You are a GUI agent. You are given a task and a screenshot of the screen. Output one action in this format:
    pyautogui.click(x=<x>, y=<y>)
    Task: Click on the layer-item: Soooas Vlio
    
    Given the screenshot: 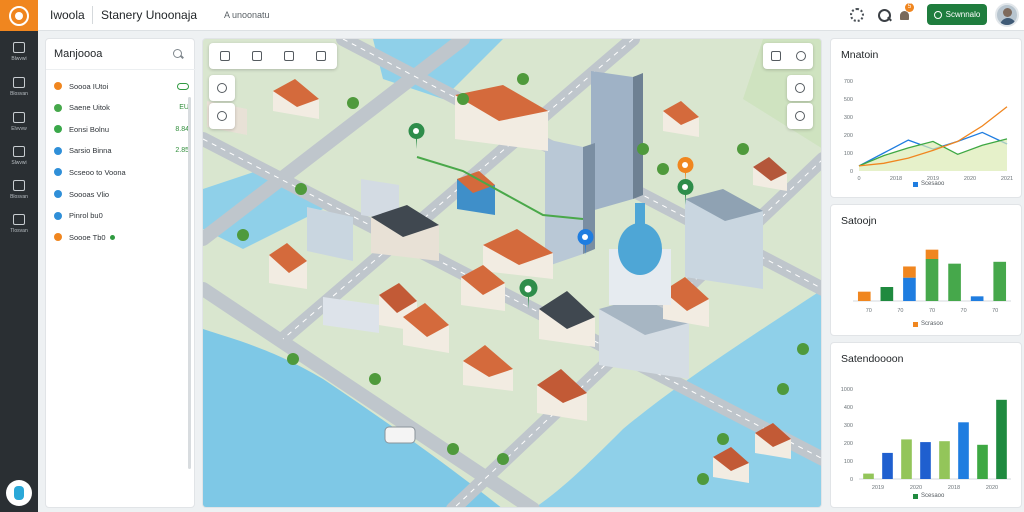 What is the action you would take?
    pyautogui.click(x=121, y=194)
    